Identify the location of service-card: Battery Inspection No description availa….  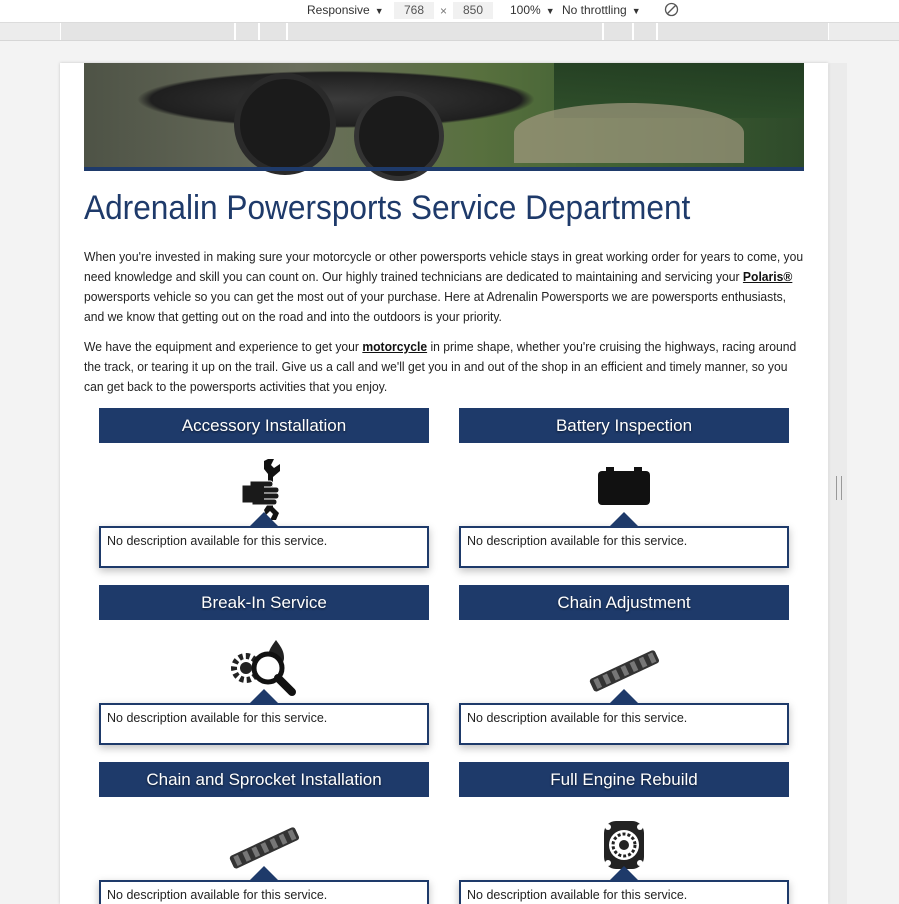
(624, 488).